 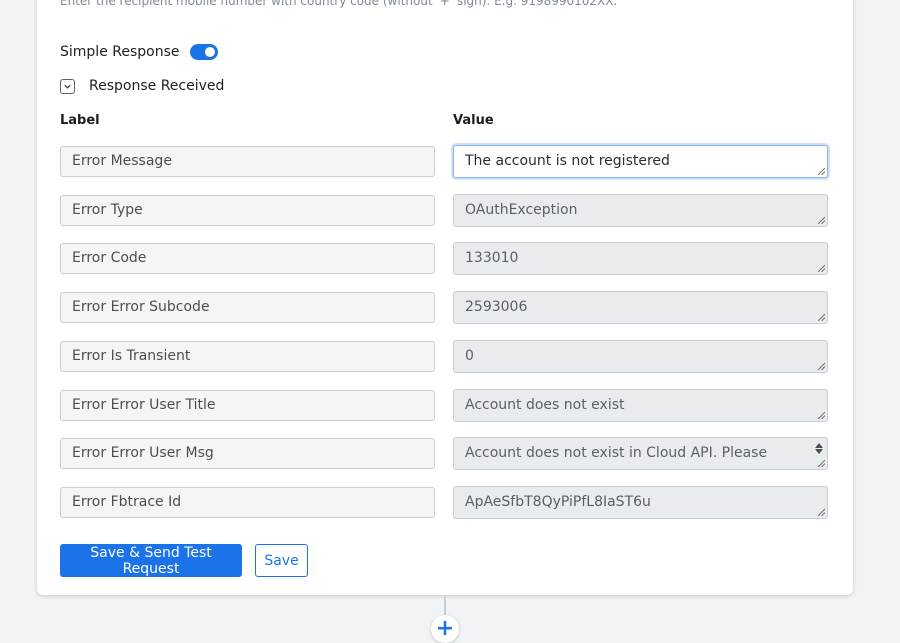 I want to click on label-field: Error Error User Title, so click(x=247, y=405).